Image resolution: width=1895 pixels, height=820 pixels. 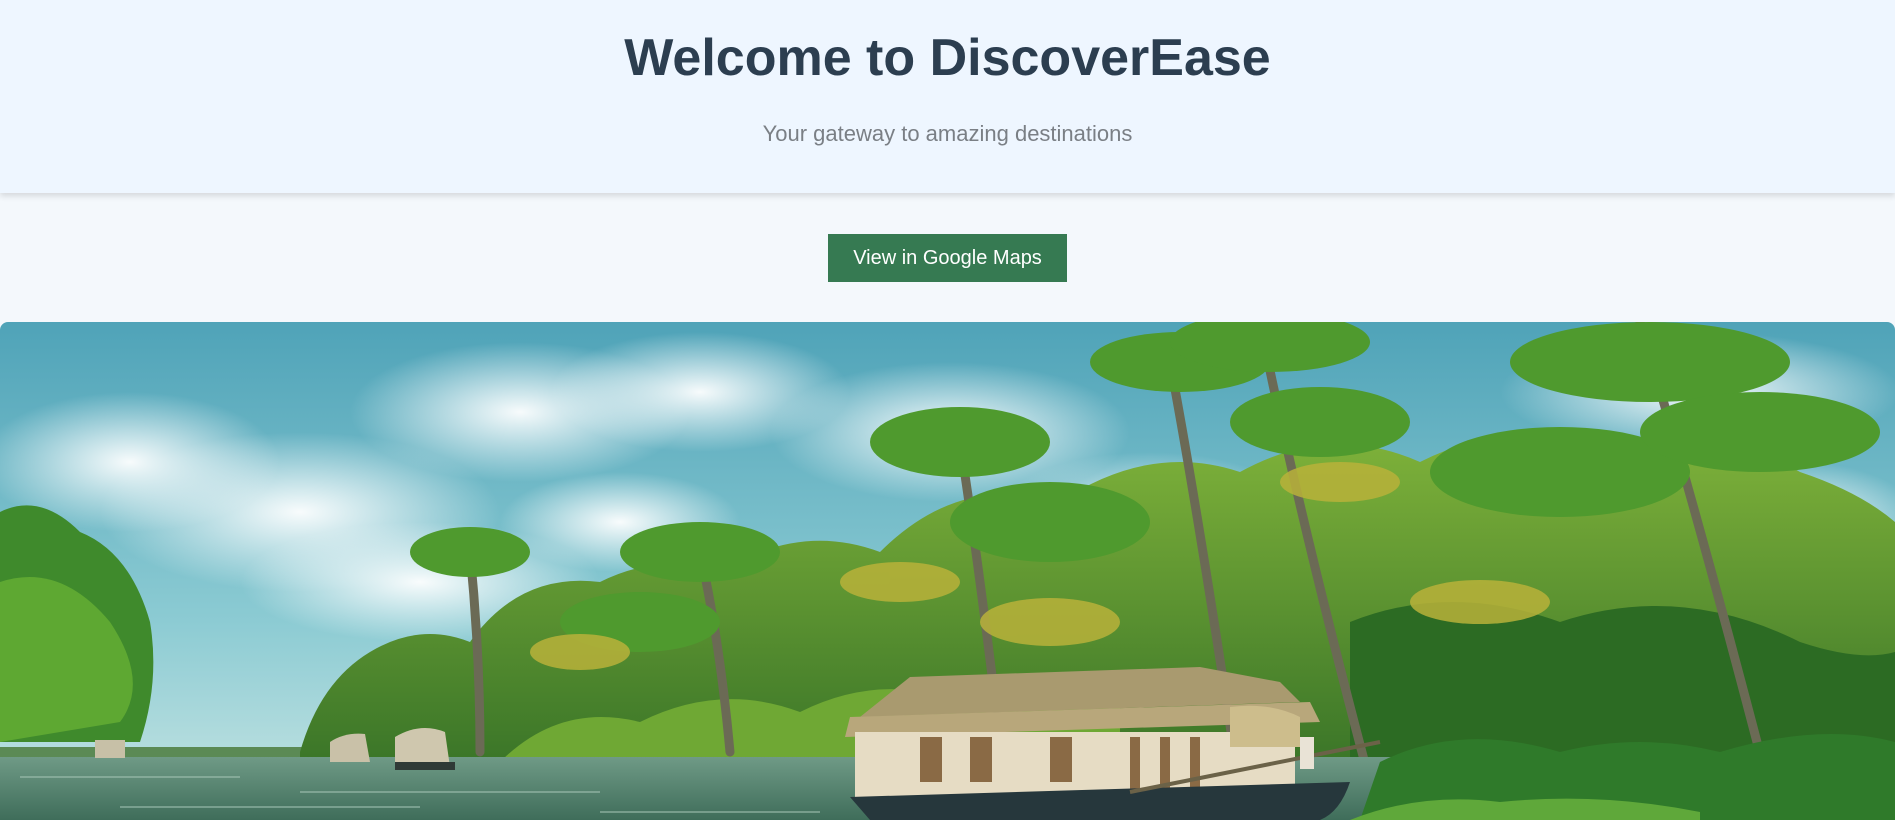 I want to click on action-bar: View in Google Maps, so click(x=947, y=258).